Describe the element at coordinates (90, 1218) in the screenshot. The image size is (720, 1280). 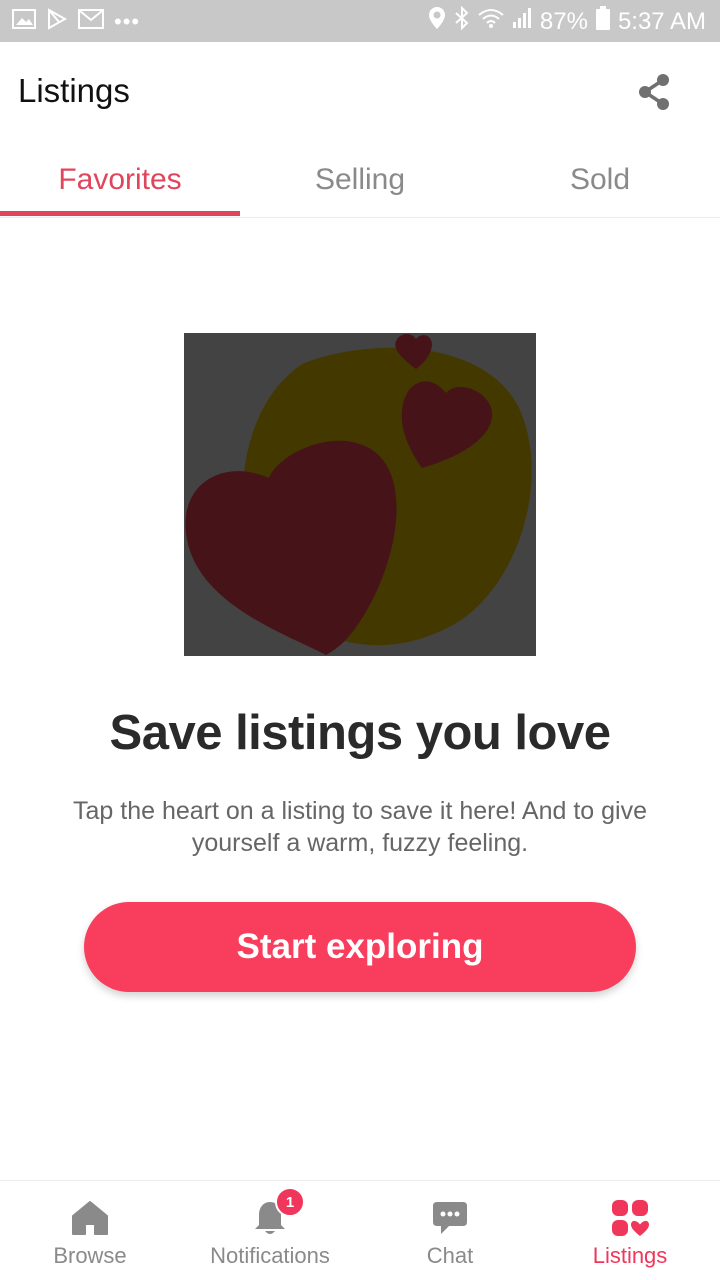
I see `home-icon` at that location.